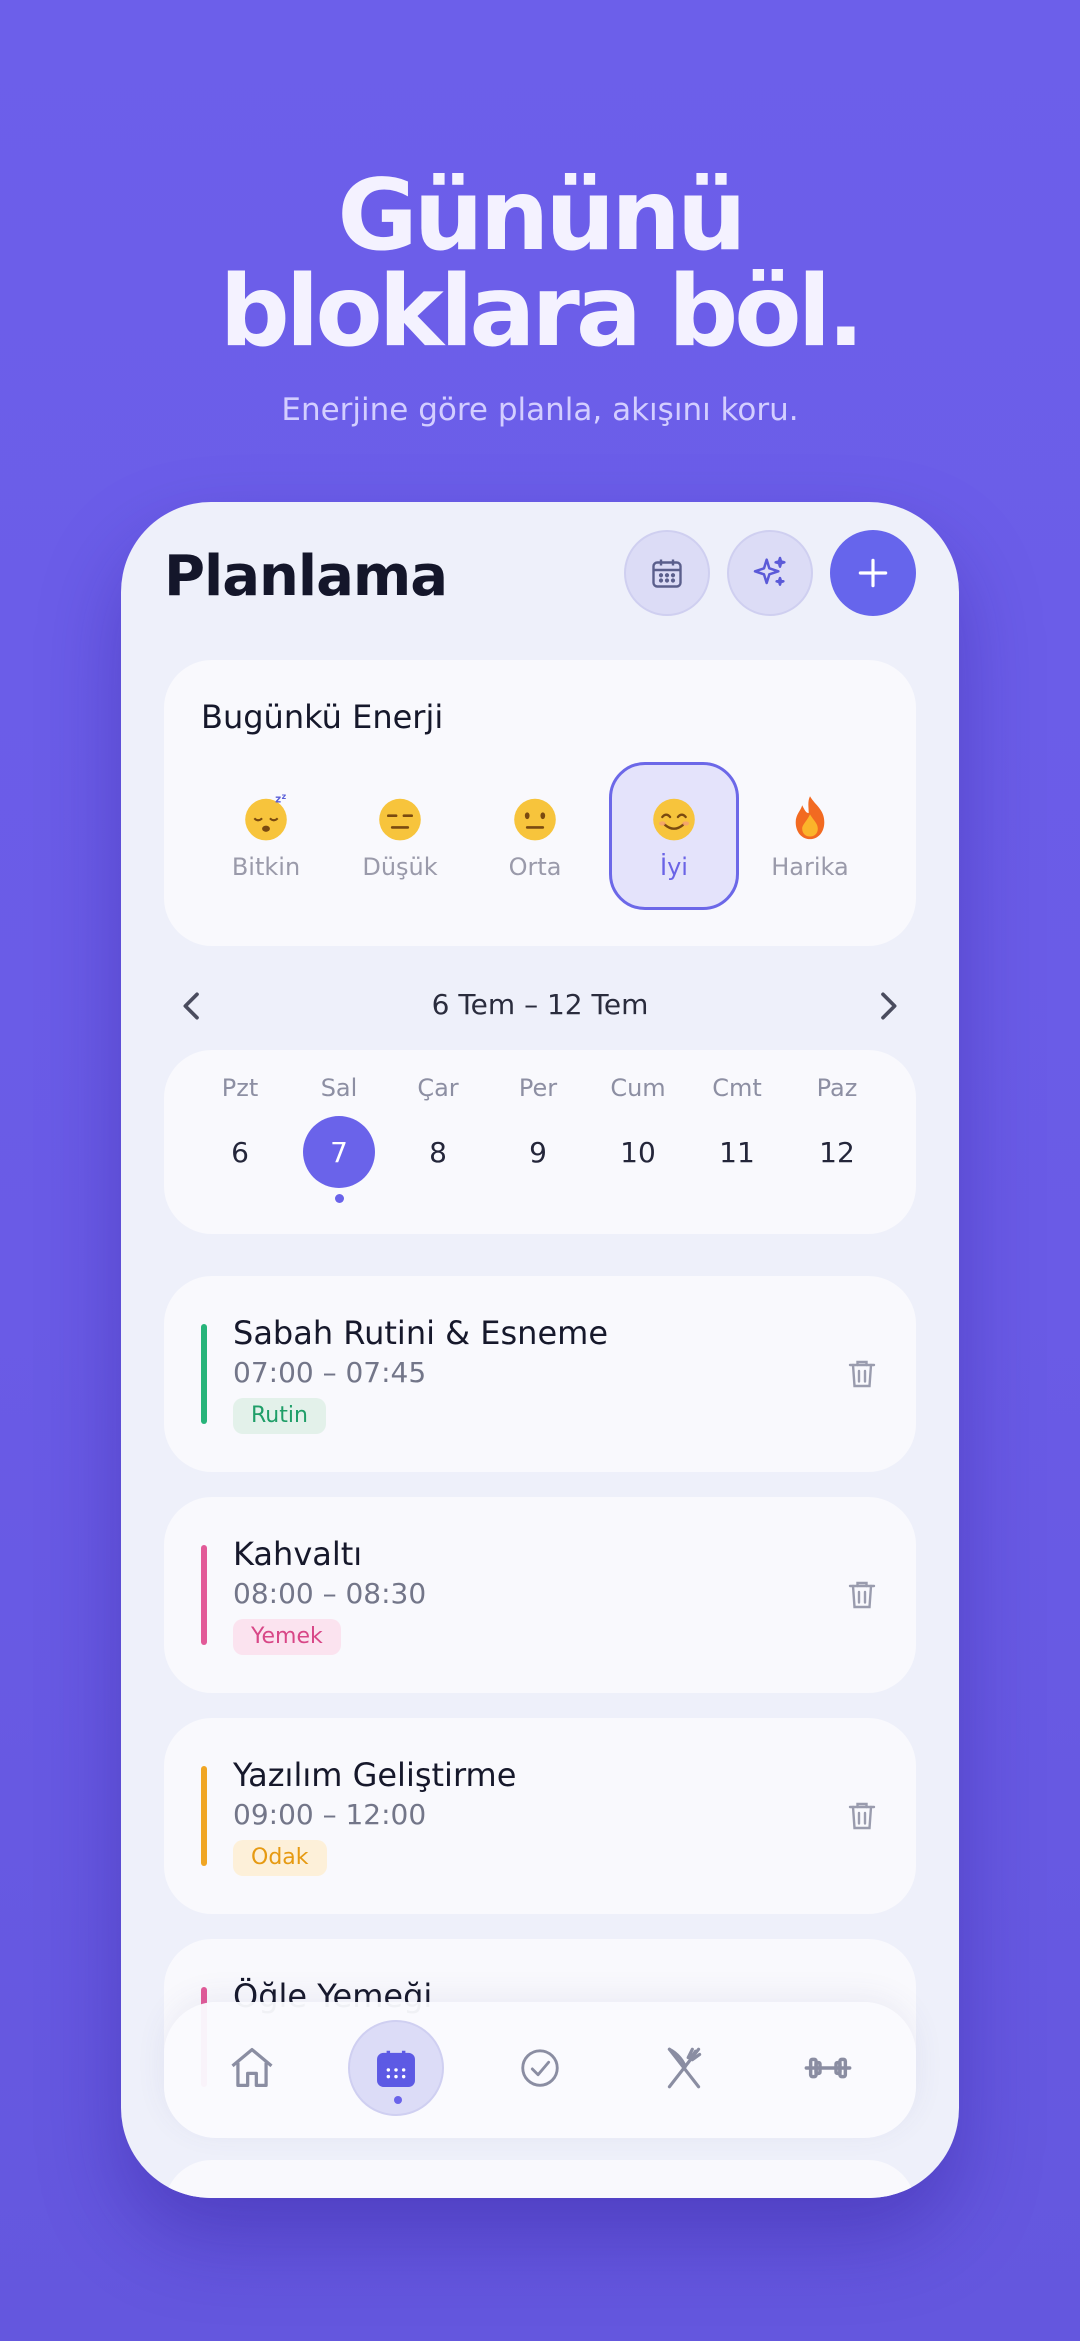 The image size is (1080, 2341). I want to click on expressionless-face-icon, so click(400, 819).